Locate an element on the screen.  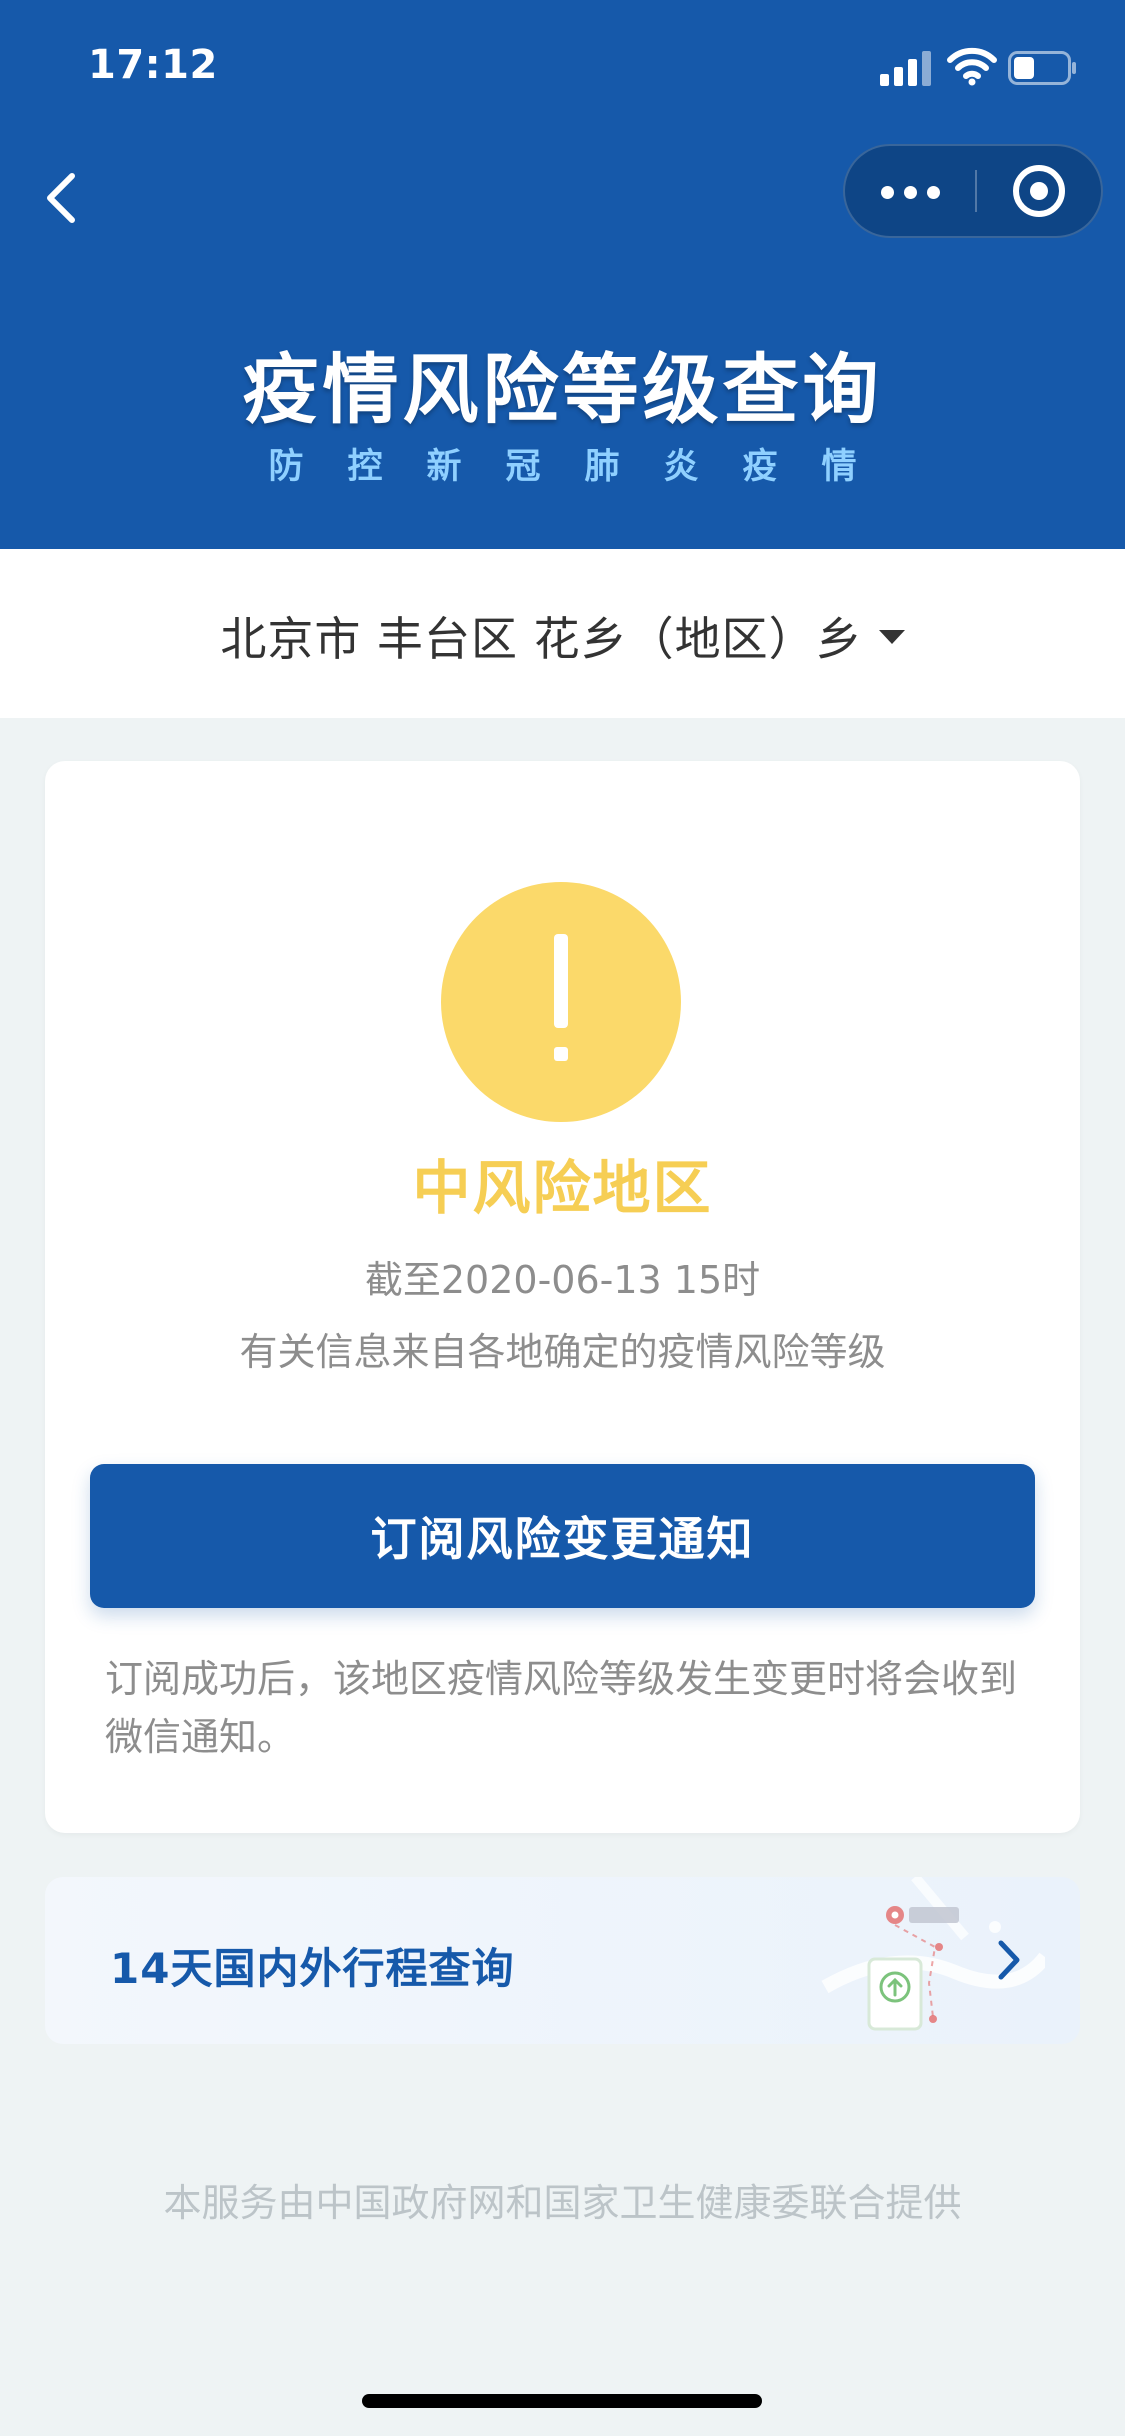
risk-updated-time: 截至2020-06-13 15时 is located at coordinates (562, 1280).